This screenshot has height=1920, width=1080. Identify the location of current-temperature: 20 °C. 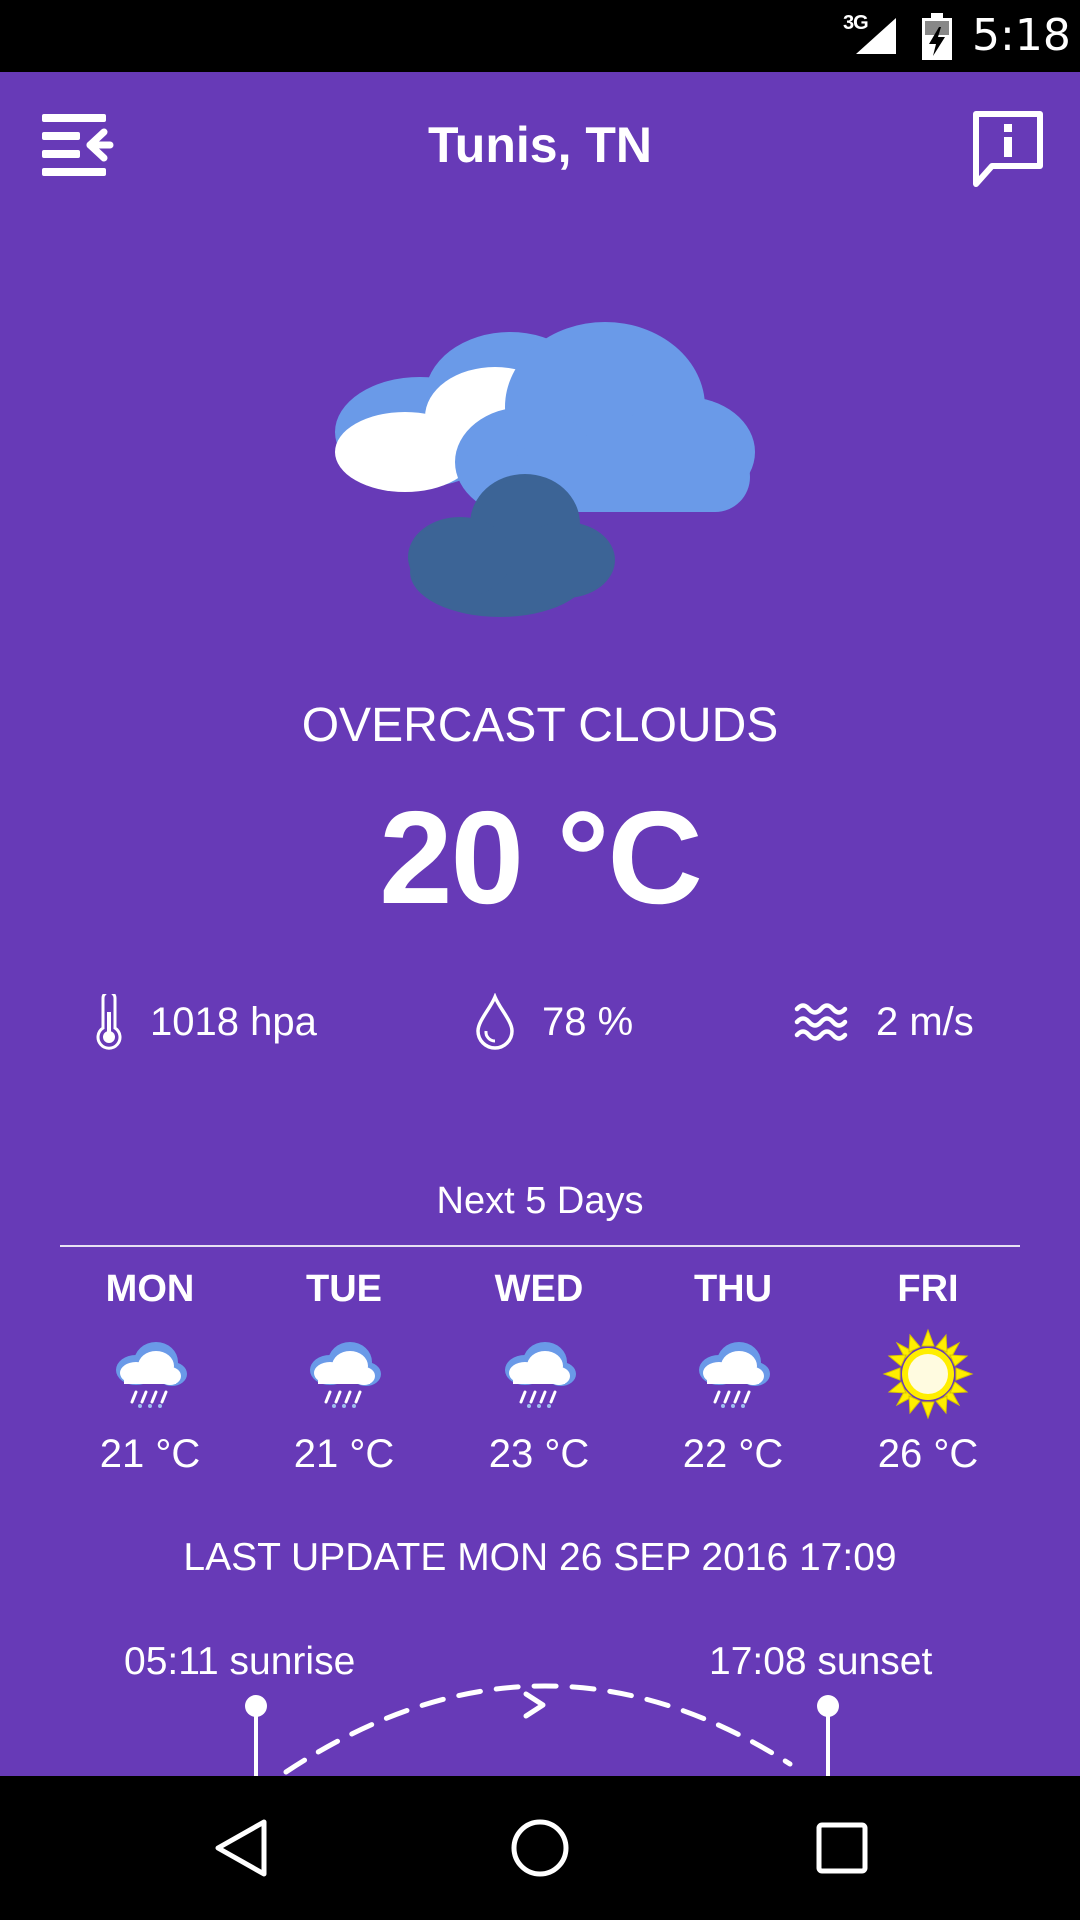
(541, 857).